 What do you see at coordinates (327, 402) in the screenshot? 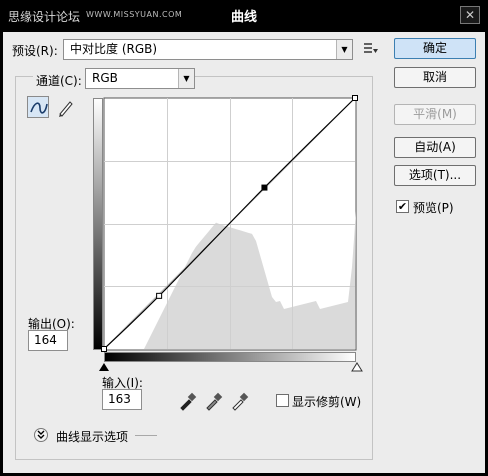
I see `show-clipping-label: 显示修剪(W)` at bounding box center [327, 402].